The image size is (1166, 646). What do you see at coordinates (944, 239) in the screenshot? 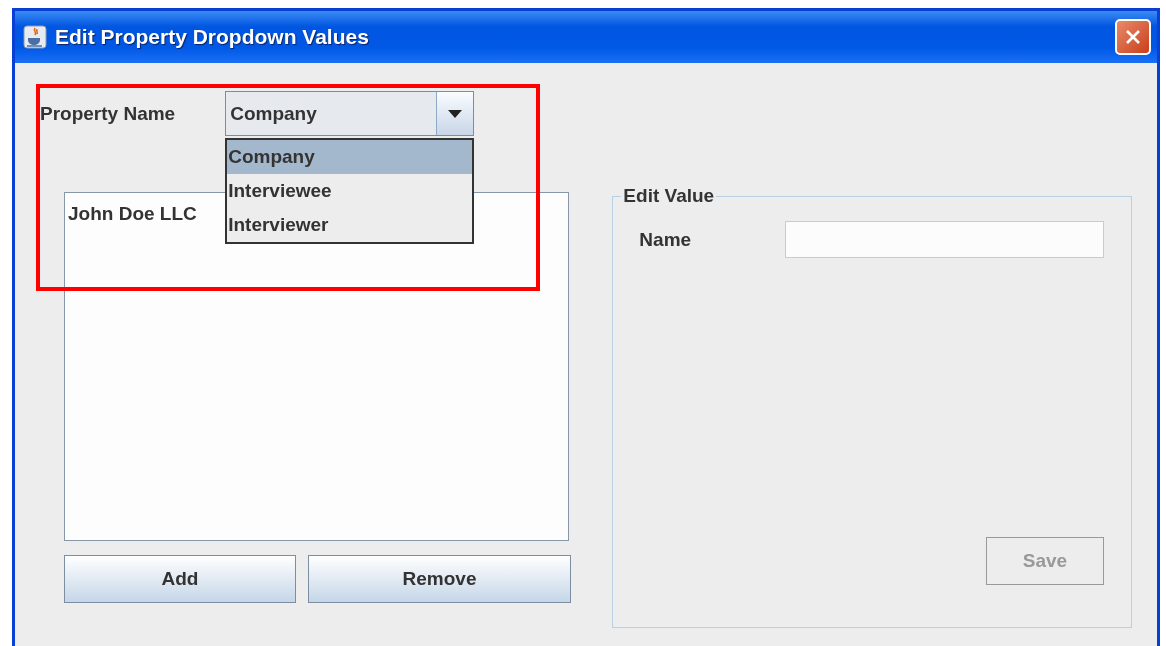
I see `name-field` at bounding box center [944, 239].